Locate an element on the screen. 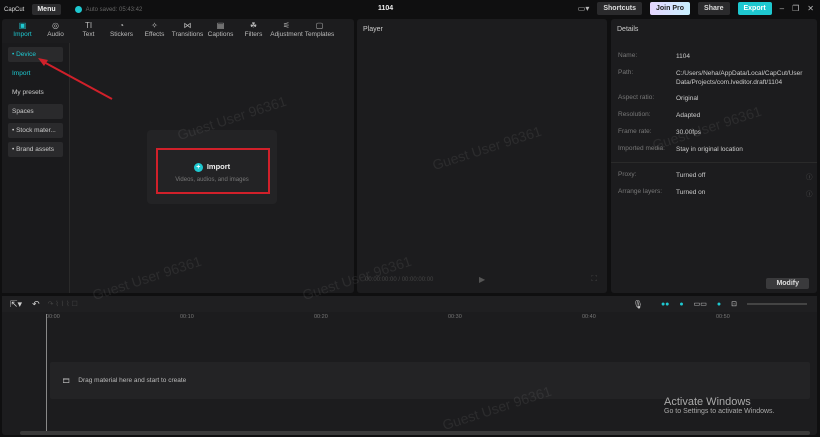  ruler-tick: 00:30 is located at coordinates (455, 317).